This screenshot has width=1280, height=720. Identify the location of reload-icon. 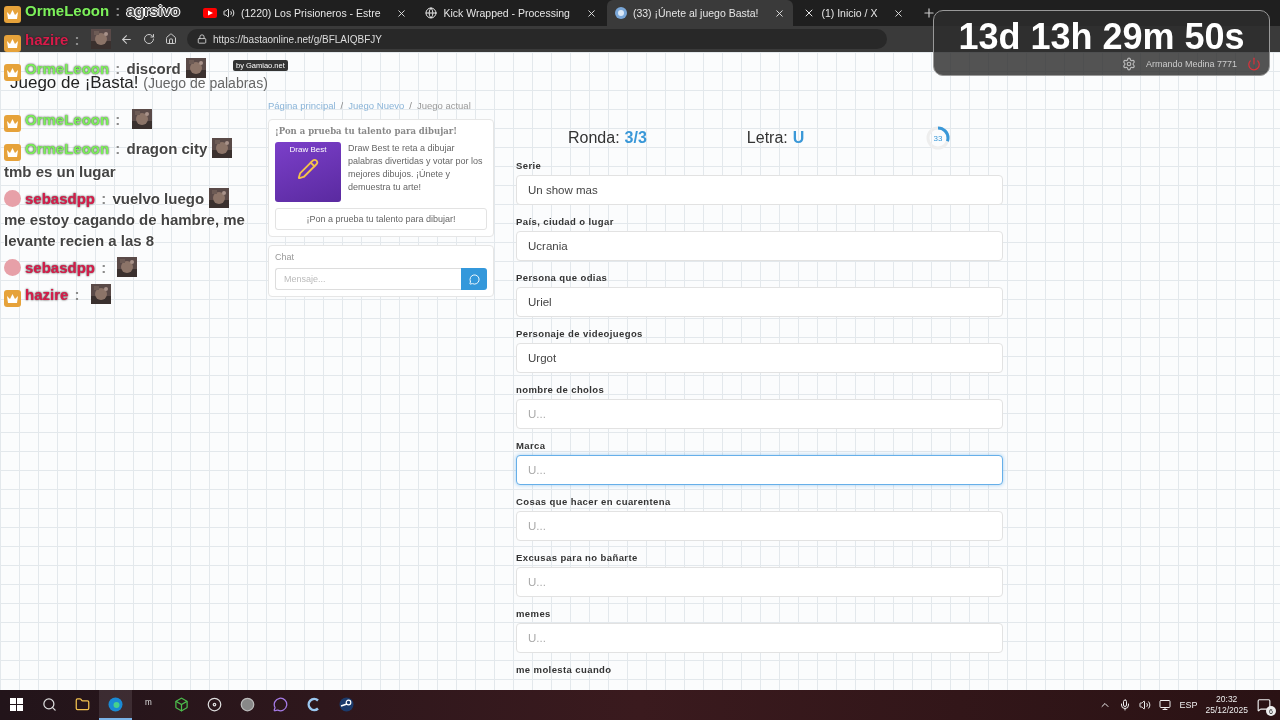
(149, 39).